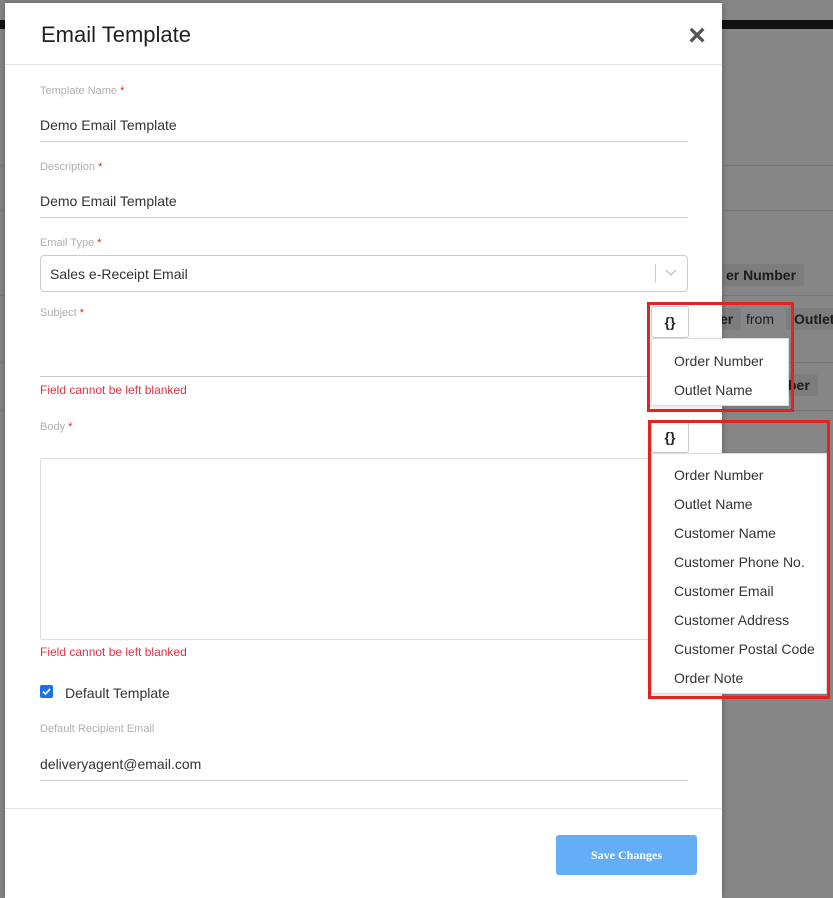 Image resolution: width=833 pixels, height=898 pixels. What do you see at coordinates (113, 652) in the screenshot?
I see `body-error: Field cannot be left blanked` at bounding box center [113, 652].